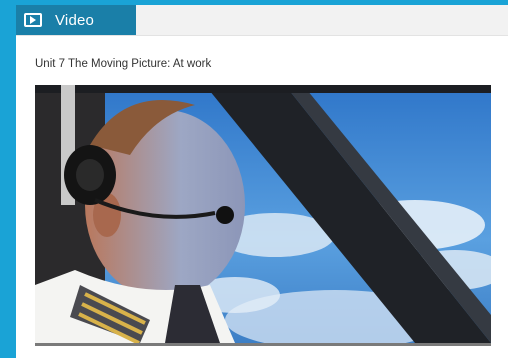  I want to click on tab-video-label: Video, so click(75, 20).